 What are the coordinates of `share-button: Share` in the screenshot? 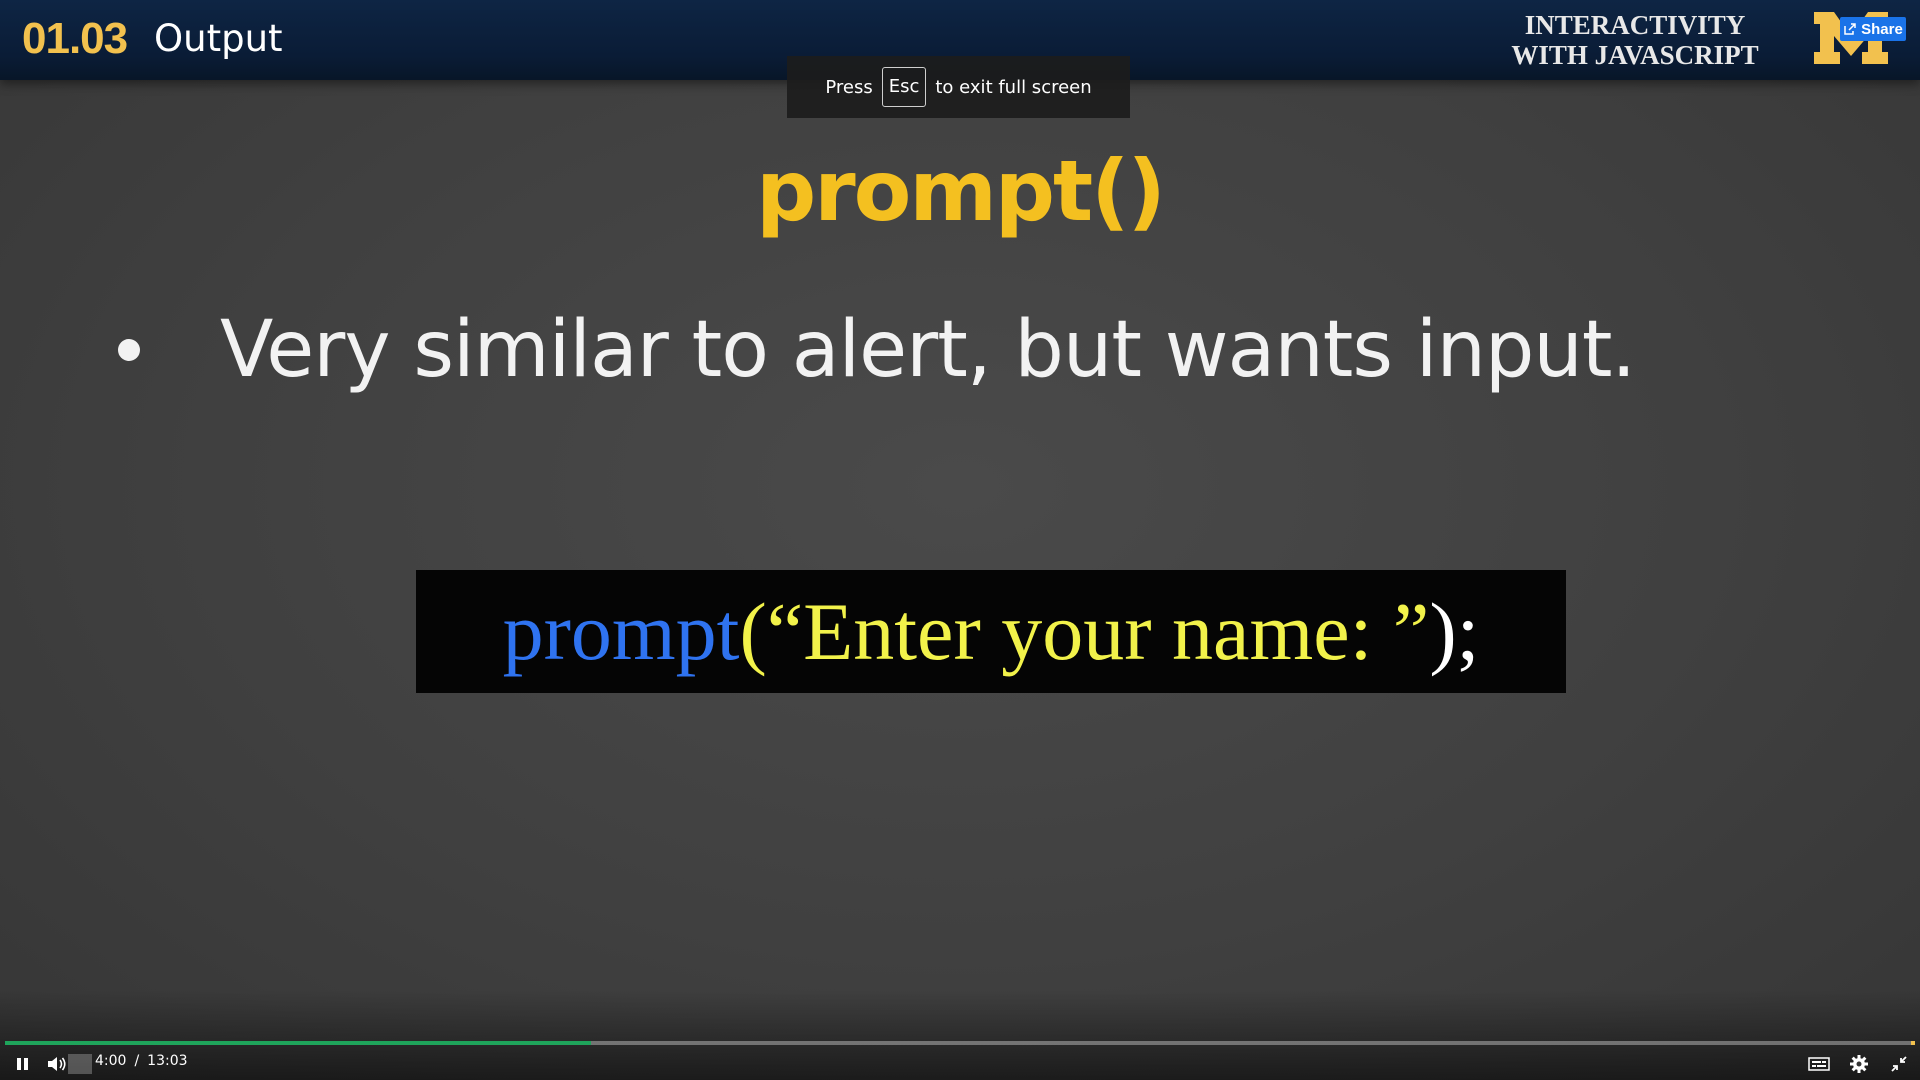 It's located at (1873, 29).